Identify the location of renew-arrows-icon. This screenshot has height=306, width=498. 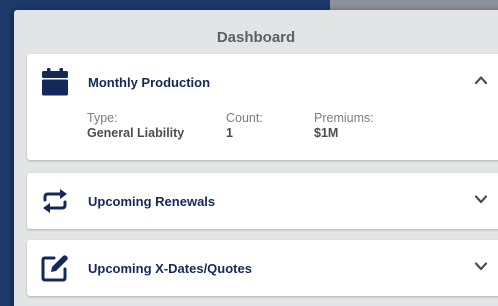
(55, 201).